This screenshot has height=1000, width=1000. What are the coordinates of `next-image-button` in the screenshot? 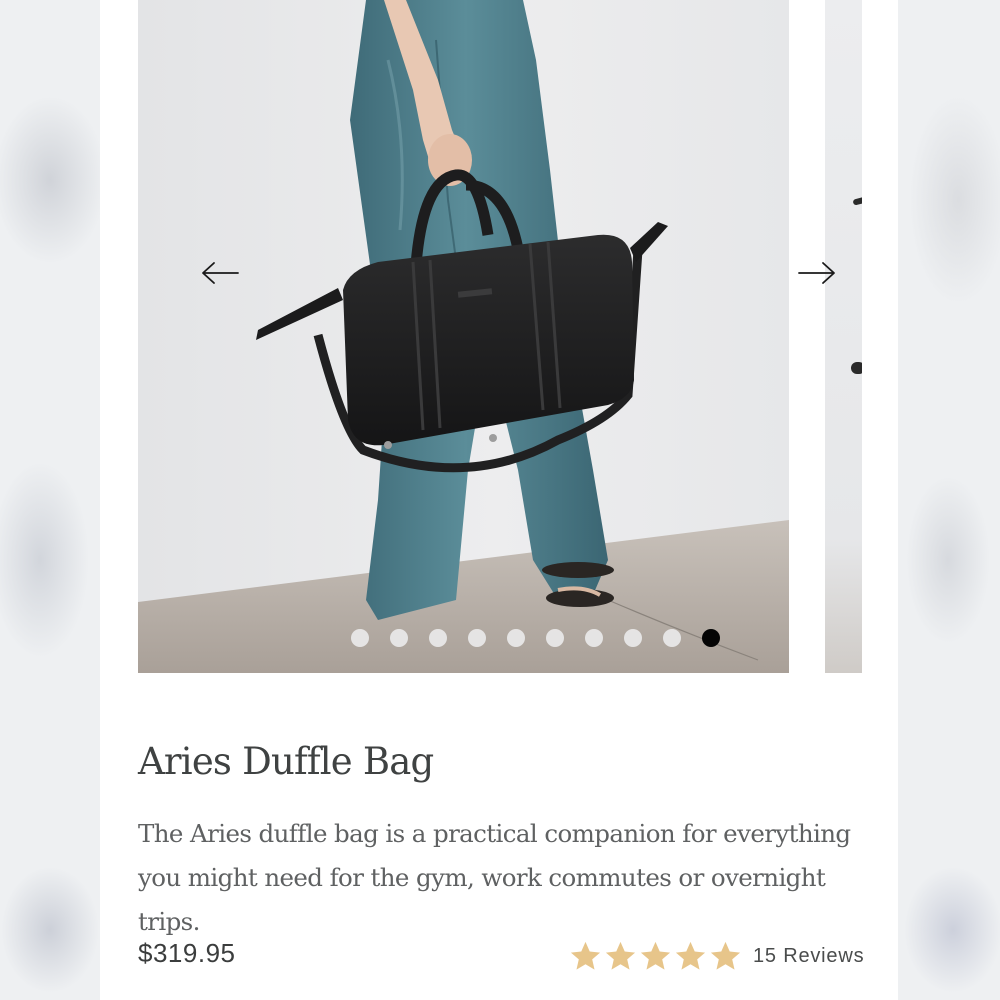 It's located at (817, 273).